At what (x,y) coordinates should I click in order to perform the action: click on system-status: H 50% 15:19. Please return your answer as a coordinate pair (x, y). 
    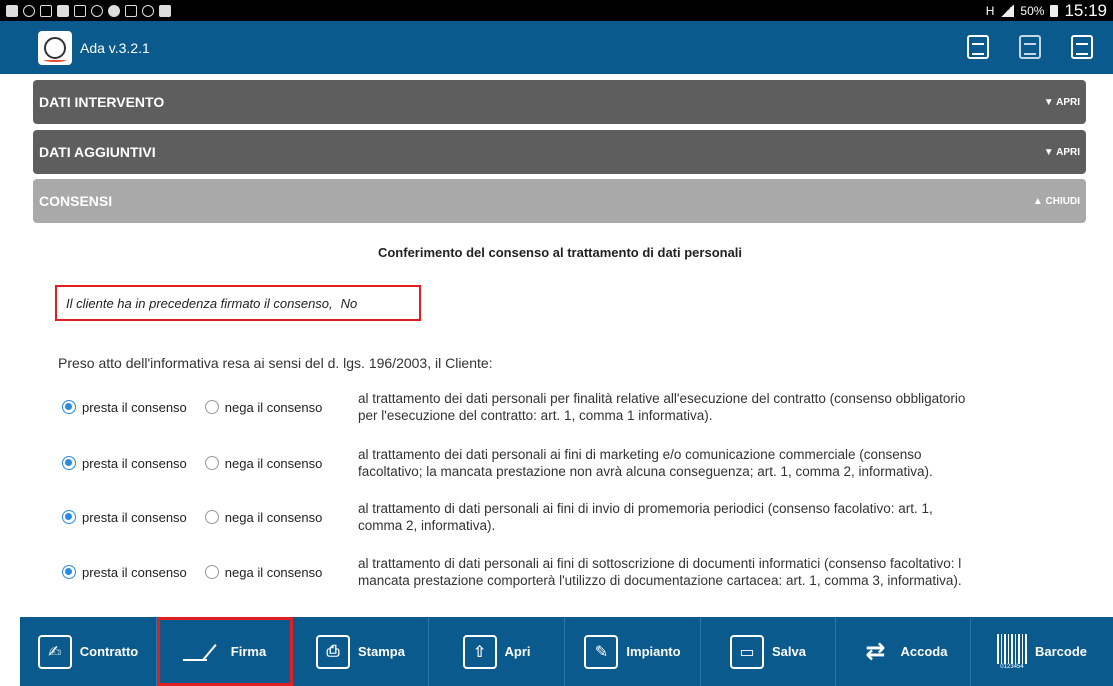
    Looking at the image, I should click on (1046, 11).